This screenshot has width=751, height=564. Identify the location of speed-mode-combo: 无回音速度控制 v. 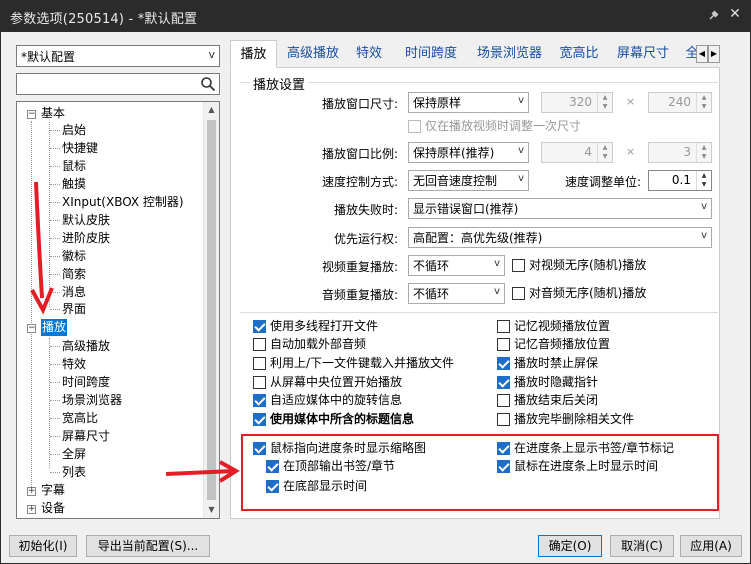
(468, 180).